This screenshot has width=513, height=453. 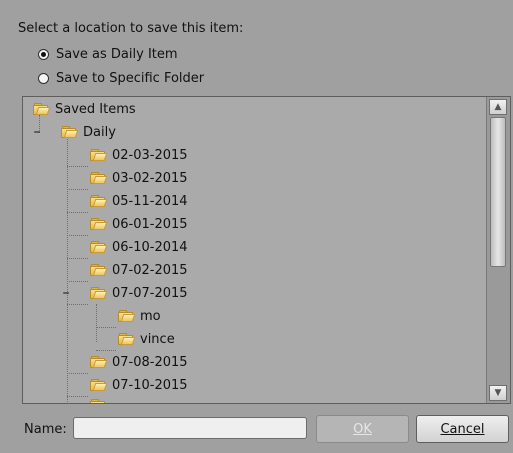 I want to click on scrollbar-thumb, so click(x=498, y=192).